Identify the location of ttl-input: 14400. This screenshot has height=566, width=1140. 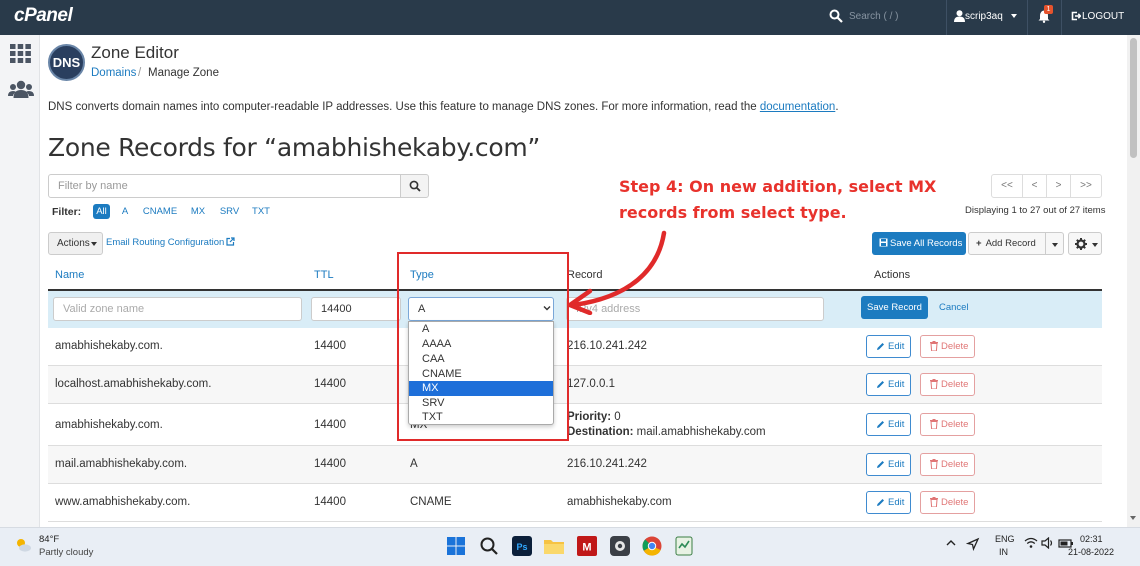
(356, 309).